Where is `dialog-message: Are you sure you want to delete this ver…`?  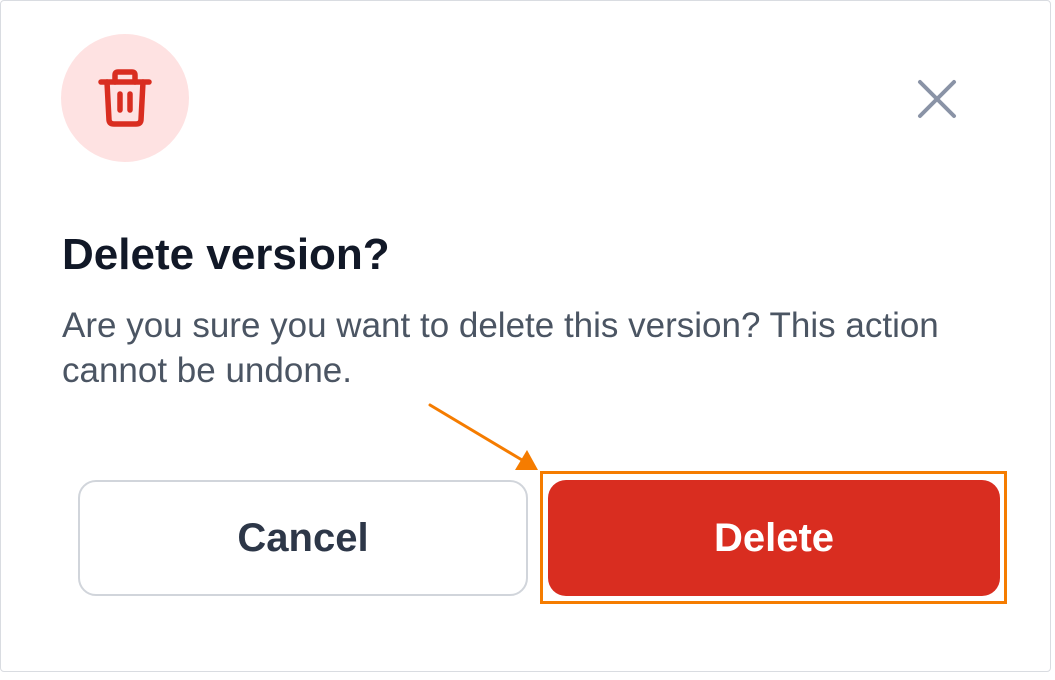
dialog-message: Are you sure you want to delete this ver… is located at coordinates (500, 348).